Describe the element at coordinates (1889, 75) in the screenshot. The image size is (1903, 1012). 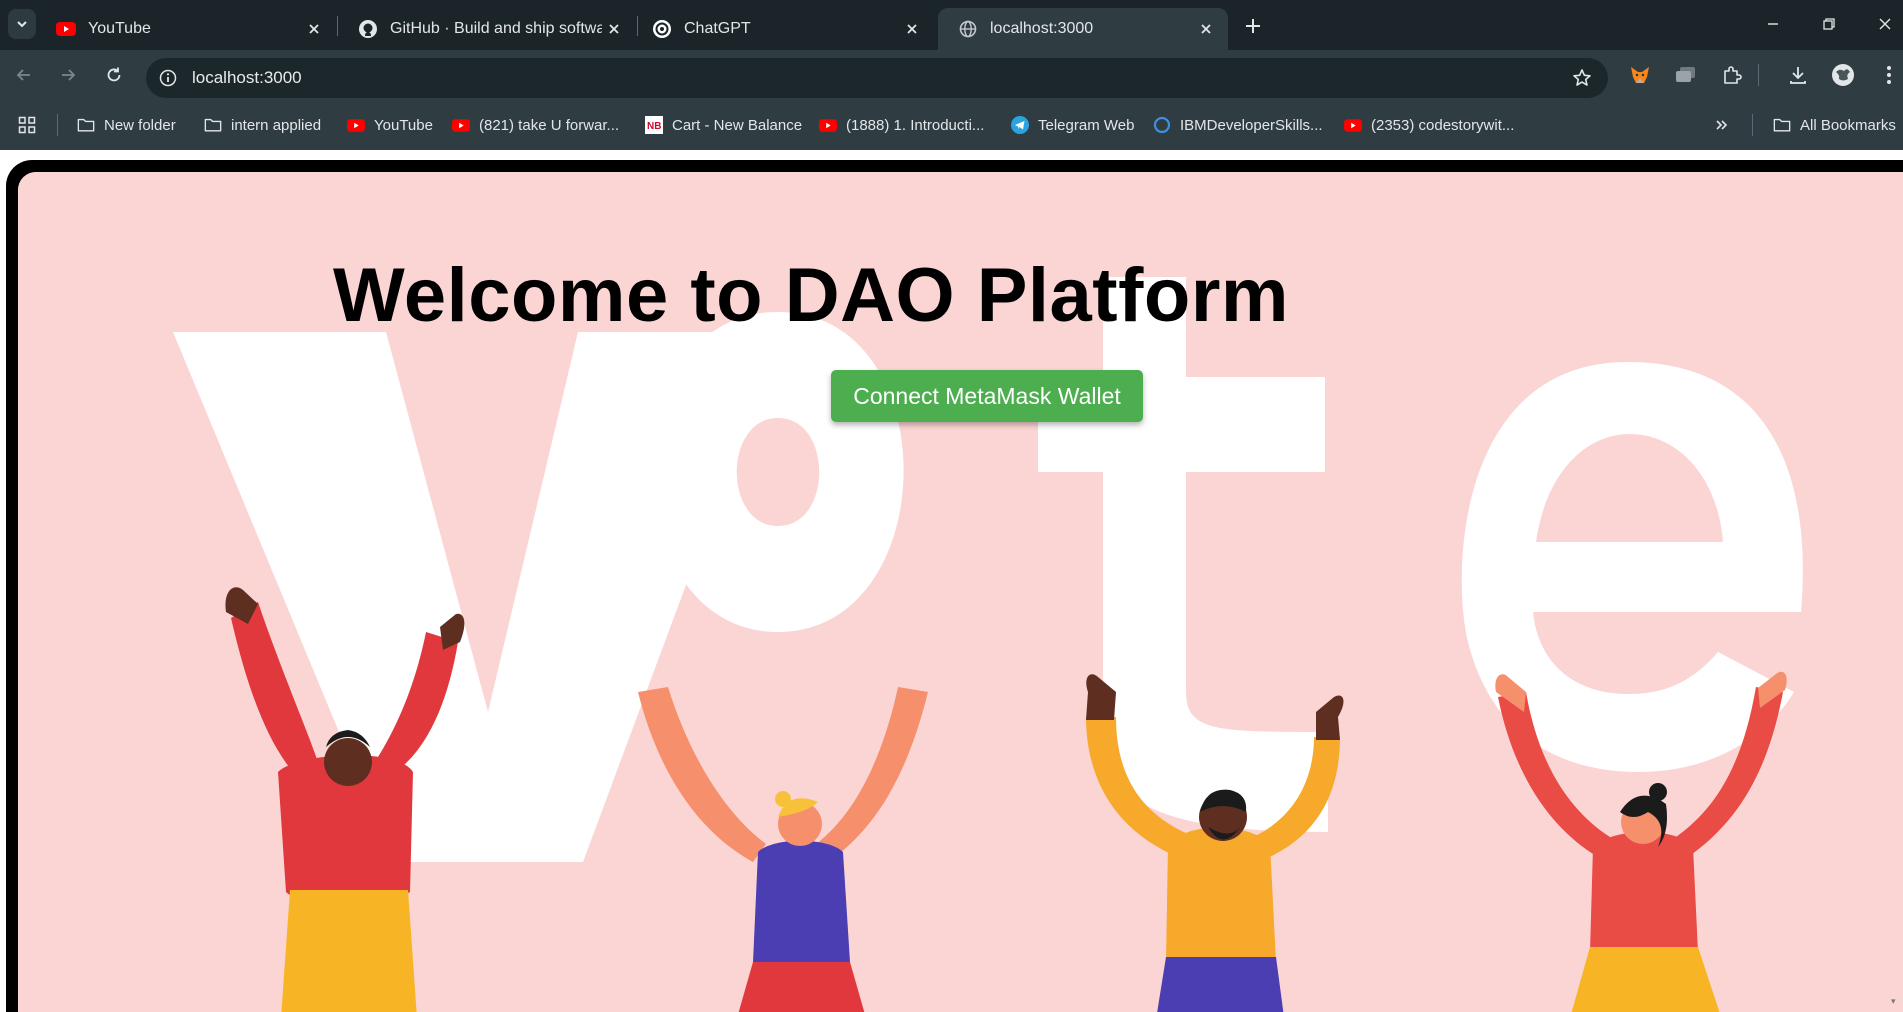
I see `browser-menu-icon` at that location.